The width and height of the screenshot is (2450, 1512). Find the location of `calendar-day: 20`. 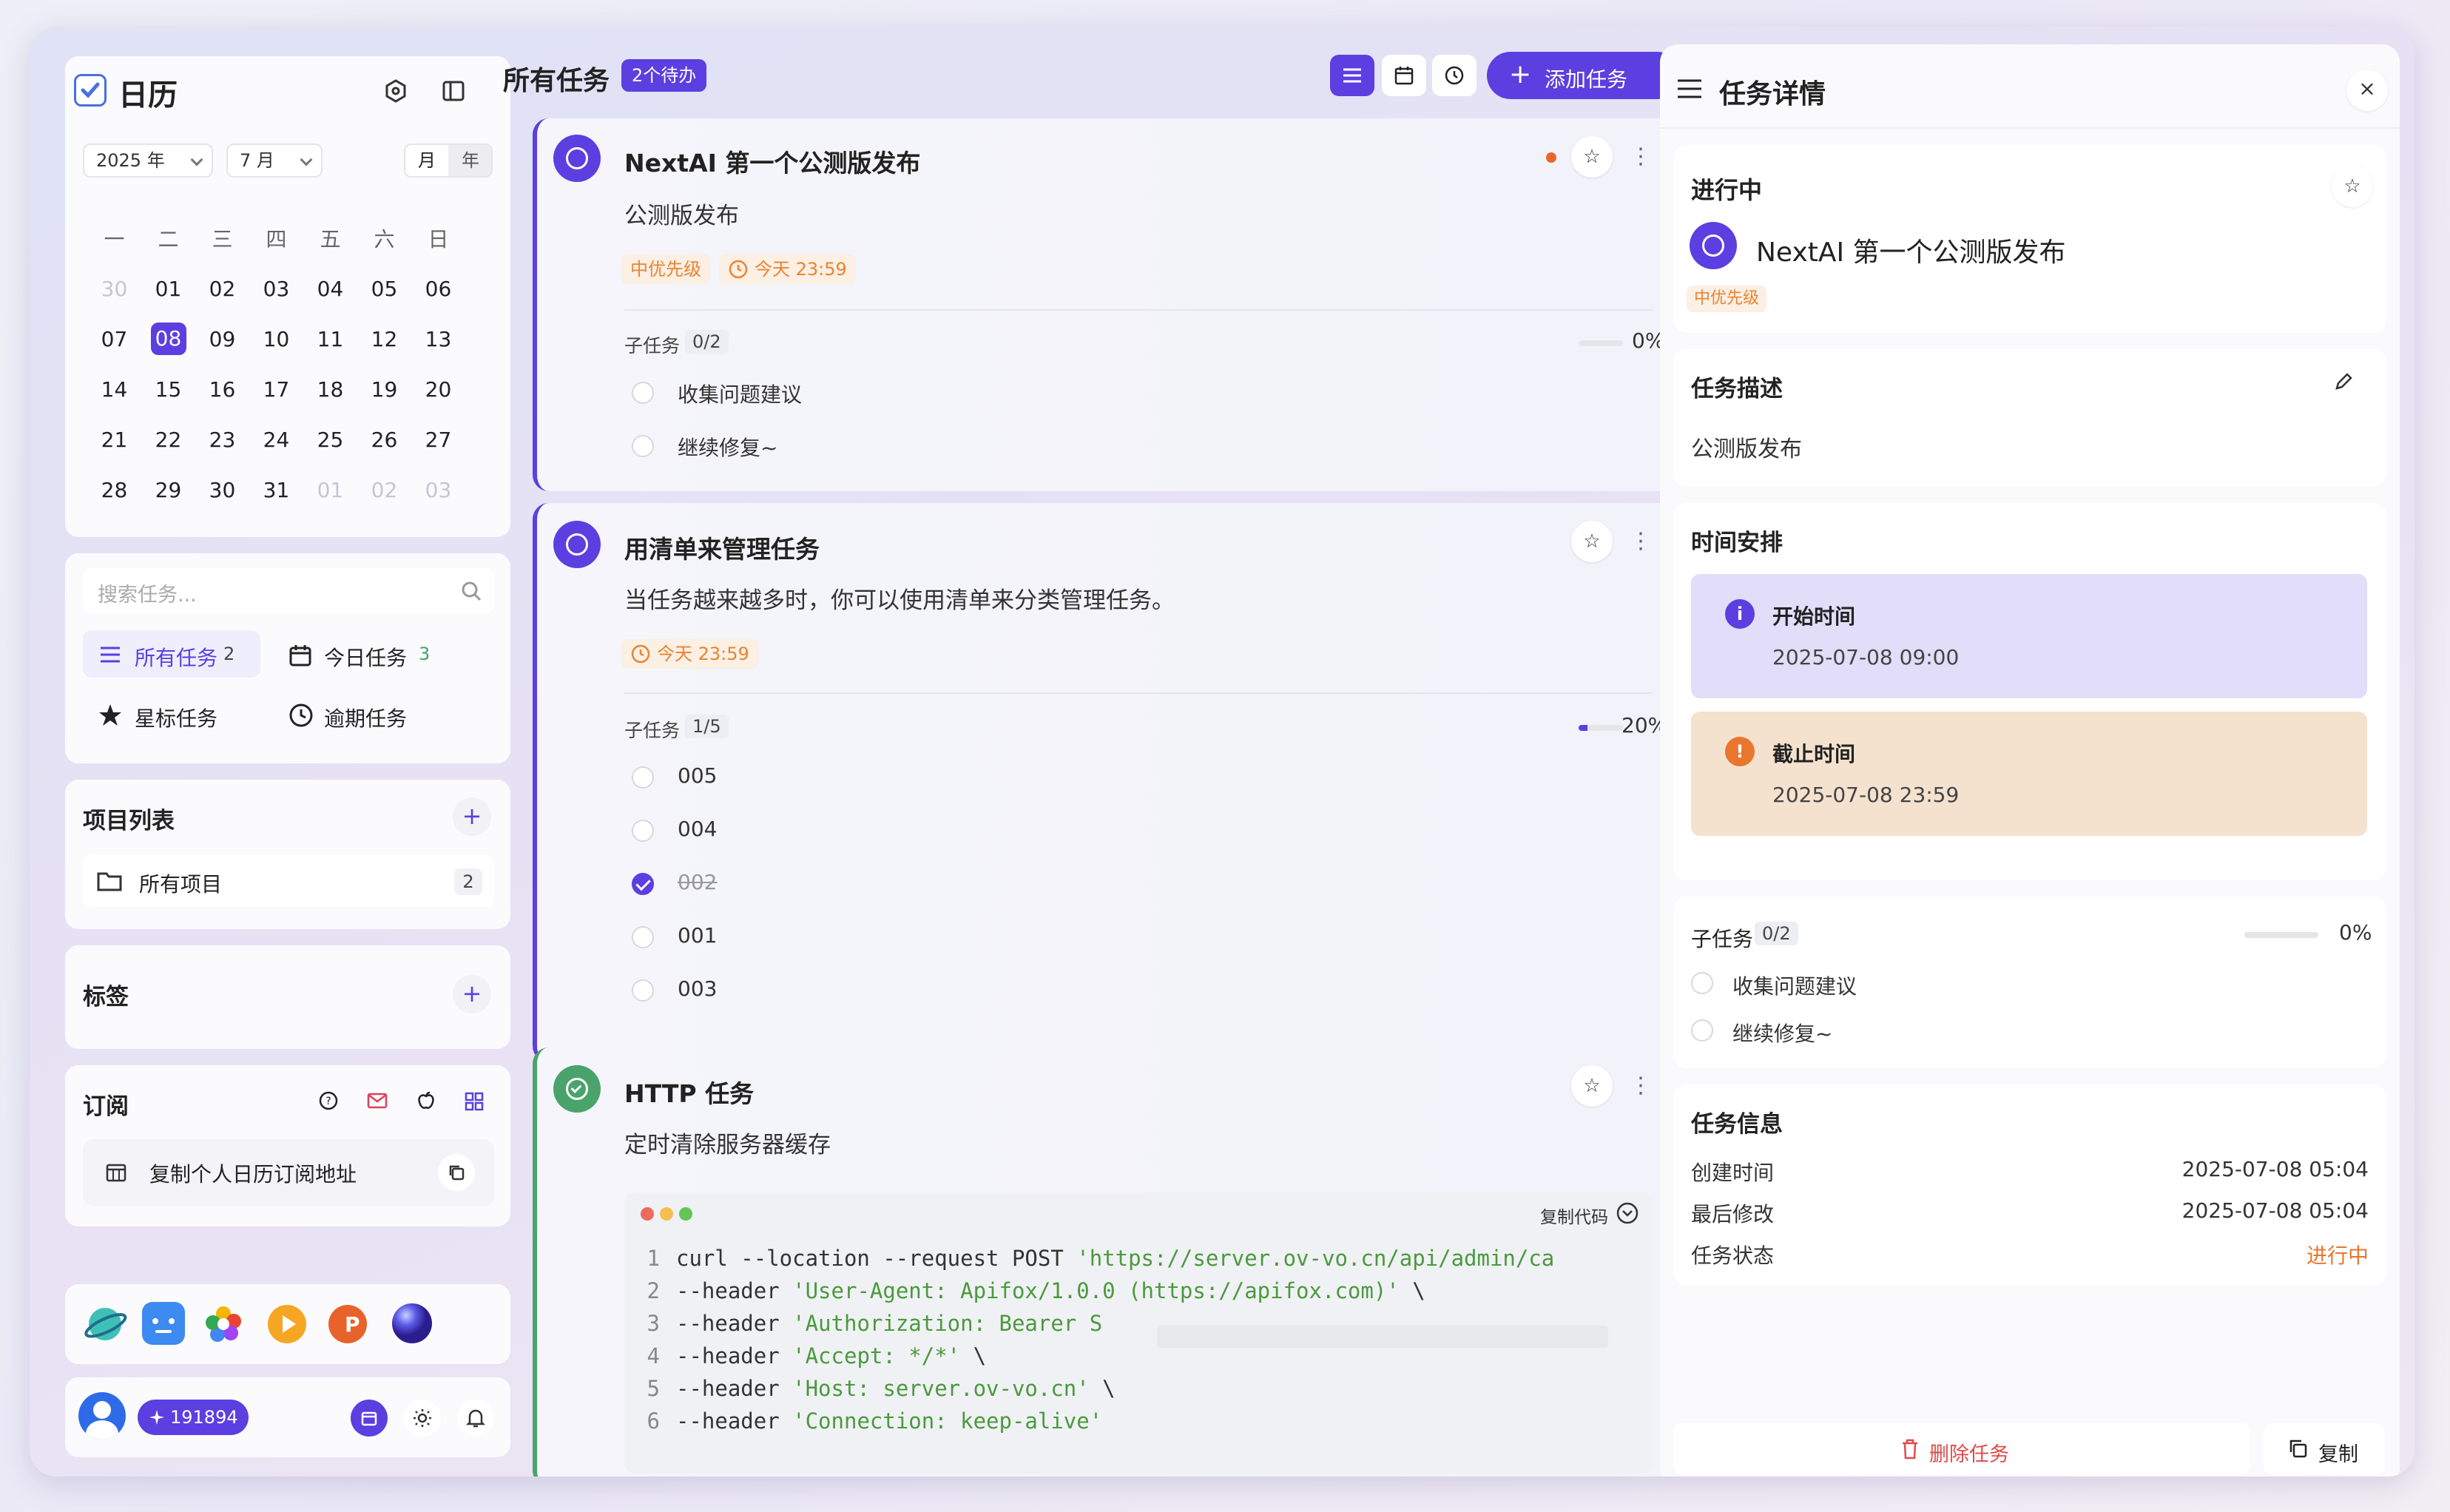

calendar-day: 20 is located at coordinates (438, 389).